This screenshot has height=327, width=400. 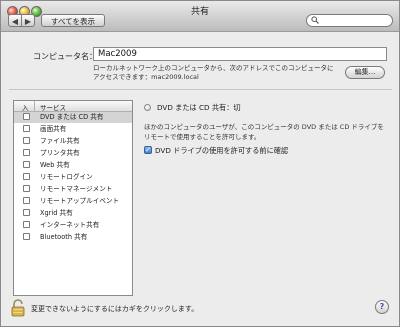 I want to click on lock-icon, so click(x=18, y=308).